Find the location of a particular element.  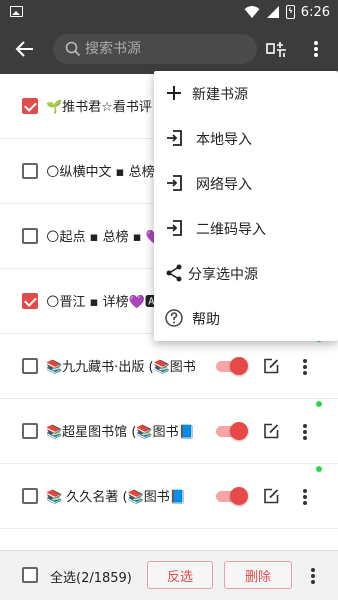

menu-item-label: 二维码导入 is located at coordinates (231, 230).